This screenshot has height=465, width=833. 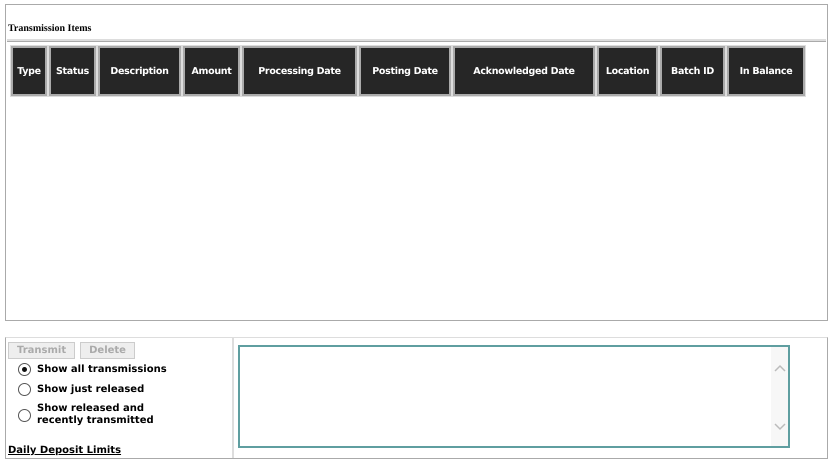 I want to click on column-header: Acknowledged Date, so click(x=524, y=71).